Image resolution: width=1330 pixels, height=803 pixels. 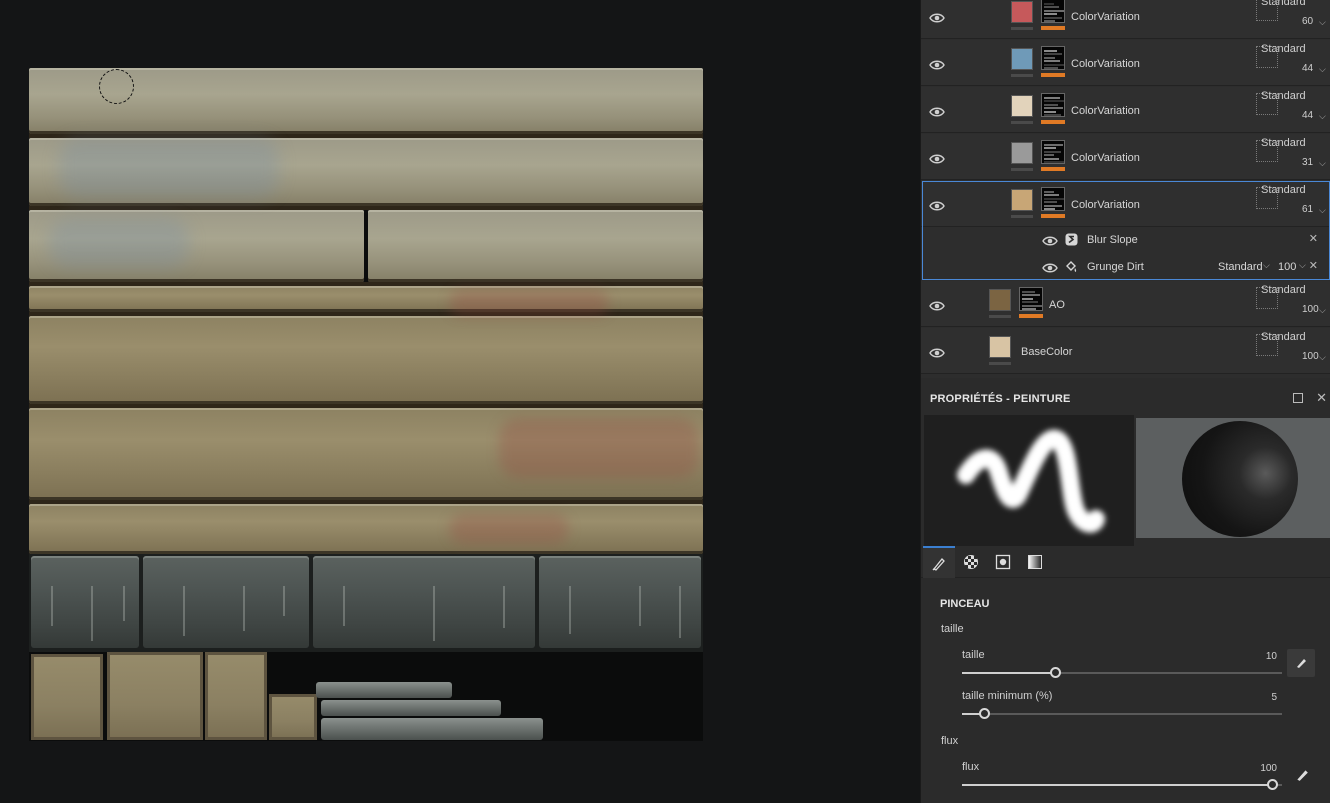 What do you see at coordinates (1240, 479) in the screenshot?
I see `material-sphere` at bounding box center [1240, 479].